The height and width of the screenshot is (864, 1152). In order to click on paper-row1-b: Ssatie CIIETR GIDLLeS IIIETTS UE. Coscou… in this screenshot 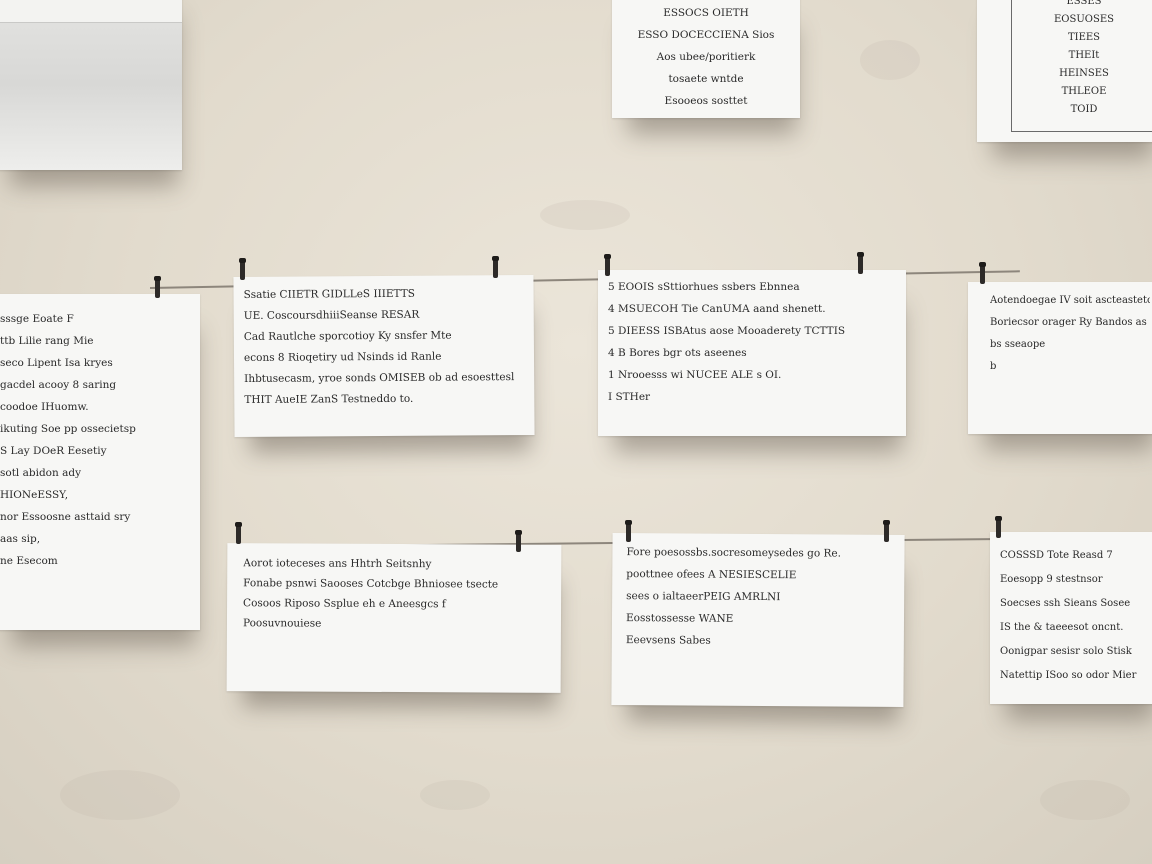, I will do `click(384, 356)`.